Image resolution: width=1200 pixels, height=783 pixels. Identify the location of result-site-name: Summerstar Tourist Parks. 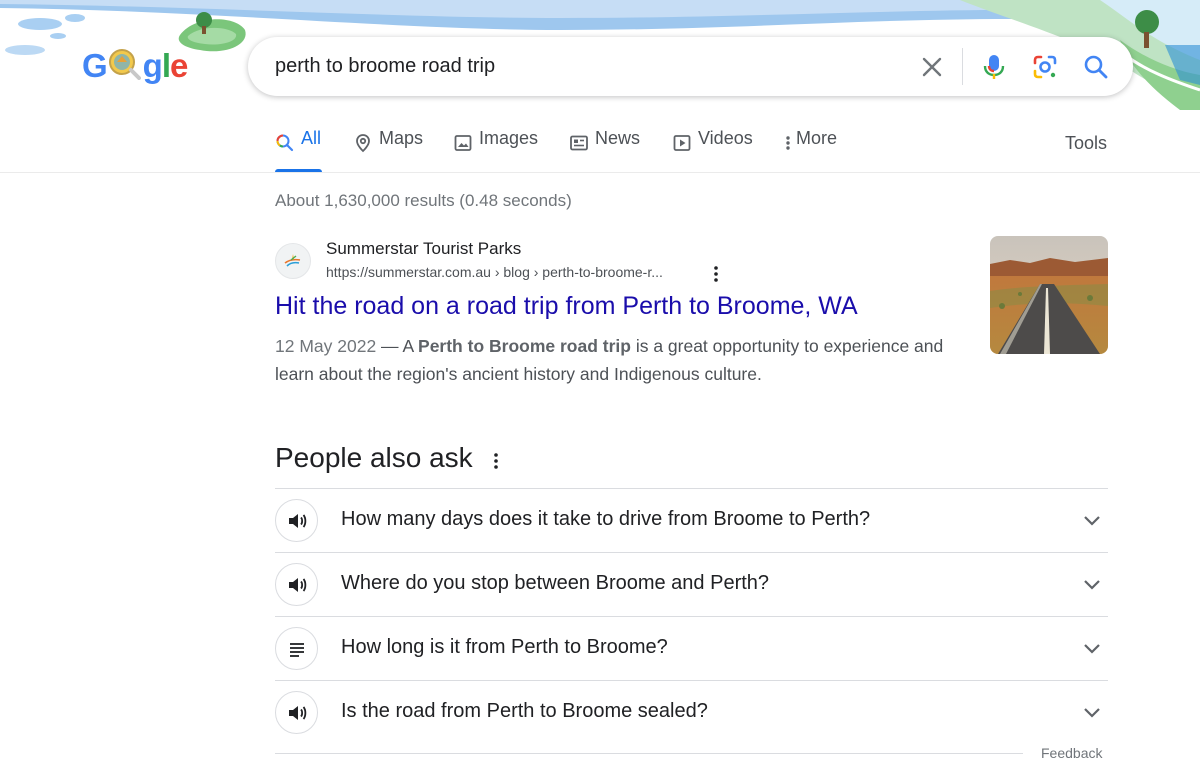
(423, 249).